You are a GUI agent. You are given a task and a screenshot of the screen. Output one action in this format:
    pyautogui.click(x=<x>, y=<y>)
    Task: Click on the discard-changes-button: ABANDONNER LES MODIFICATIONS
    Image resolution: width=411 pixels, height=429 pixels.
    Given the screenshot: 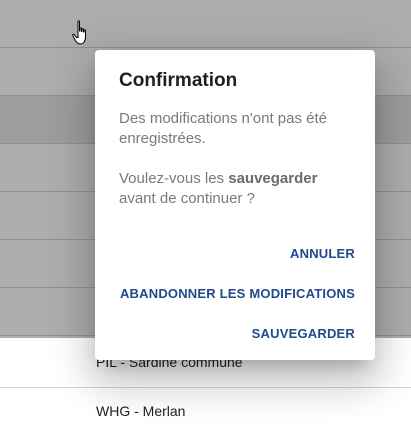 What is the action you would take?
    pyautogui.click(x=230, y=294)
    